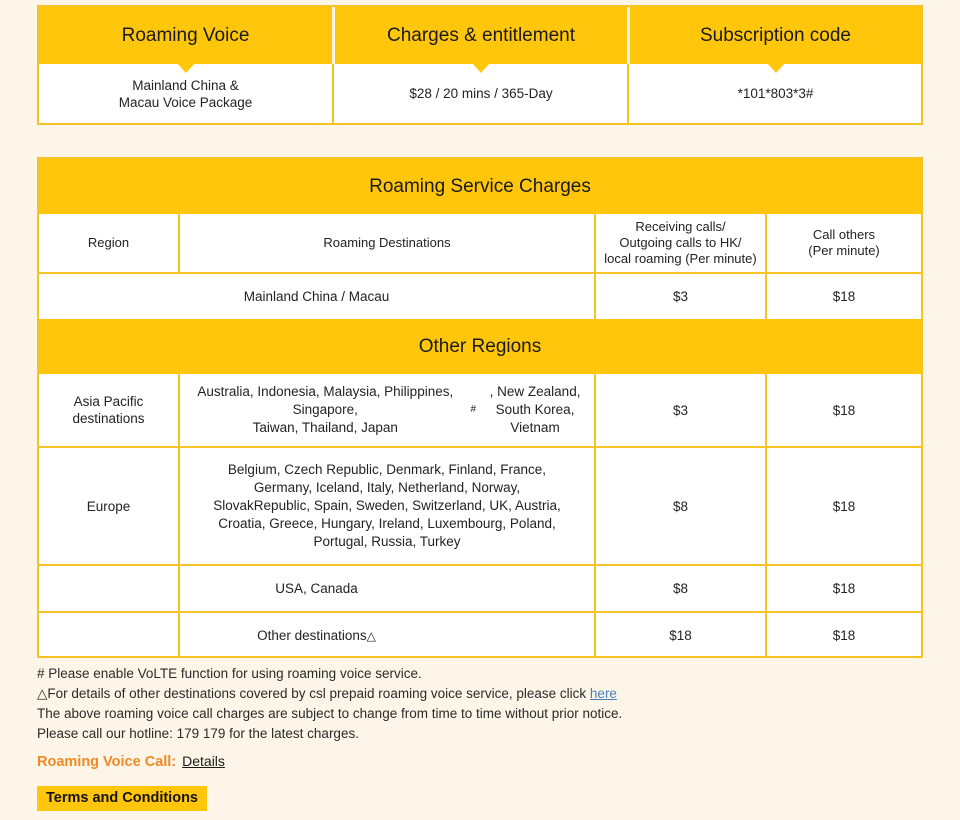 The width and height of the screenshot is (960, 820). Describe the element at coordinates (844, 588) in the screenshot. I see `row-usa-canada-call-others: $18` at that location.